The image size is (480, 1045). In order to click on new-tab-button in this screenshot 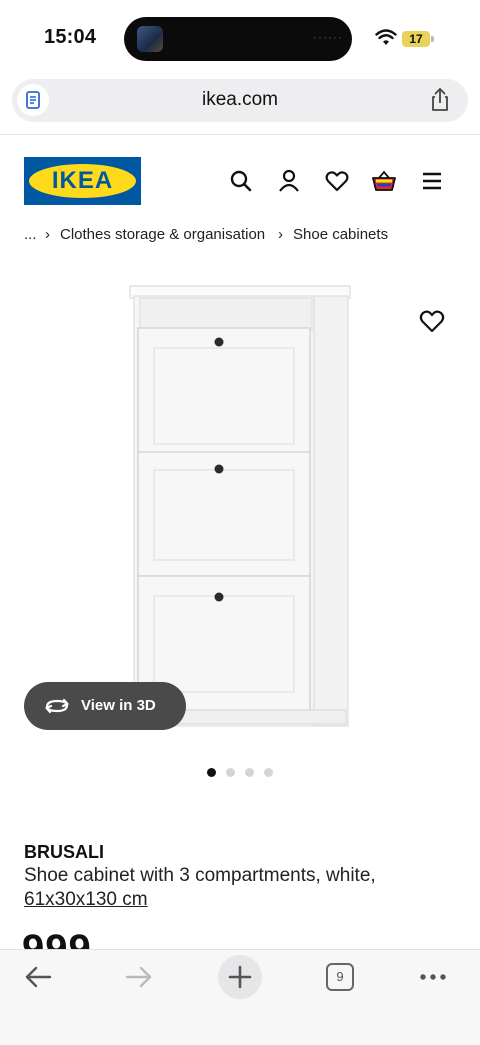, I will do `click(240, 977)`.